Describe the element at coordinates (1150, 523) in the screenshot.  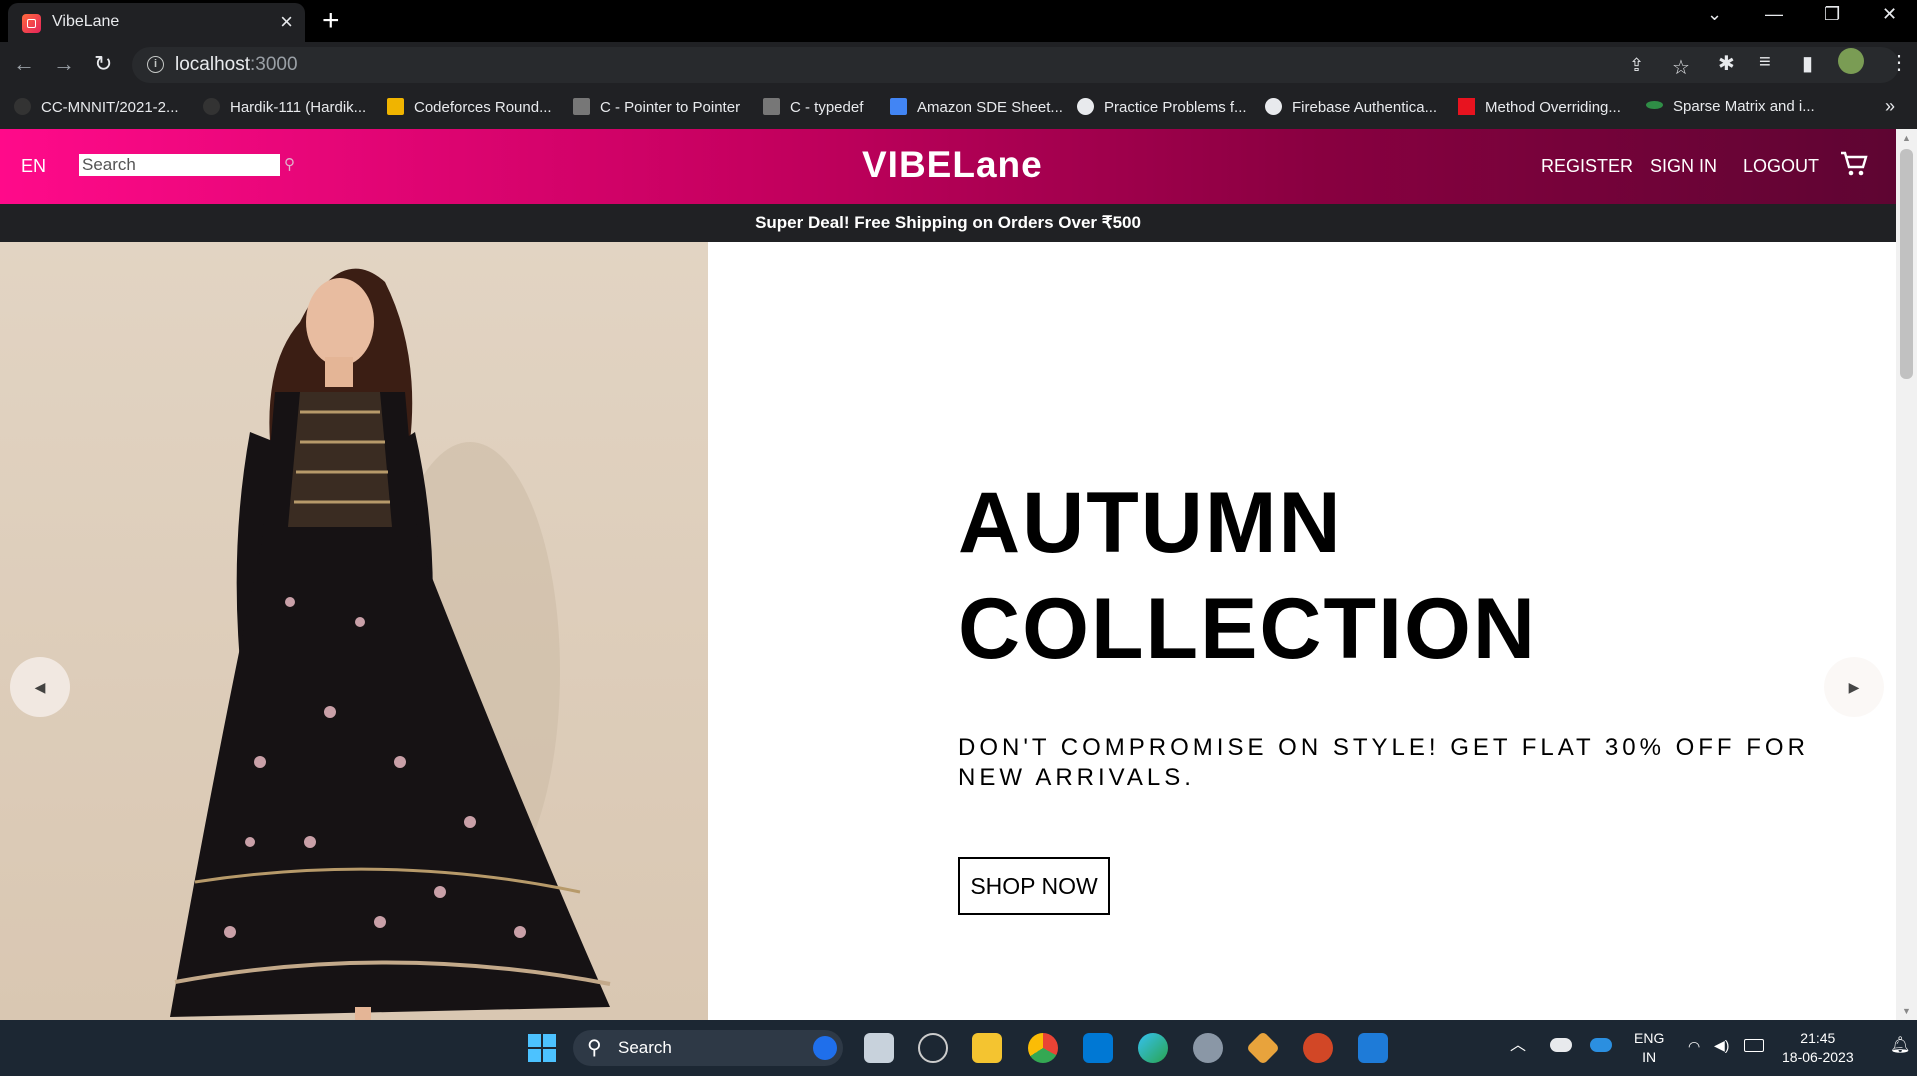
I see `hero-title-line1: AUTUMN` at that location.